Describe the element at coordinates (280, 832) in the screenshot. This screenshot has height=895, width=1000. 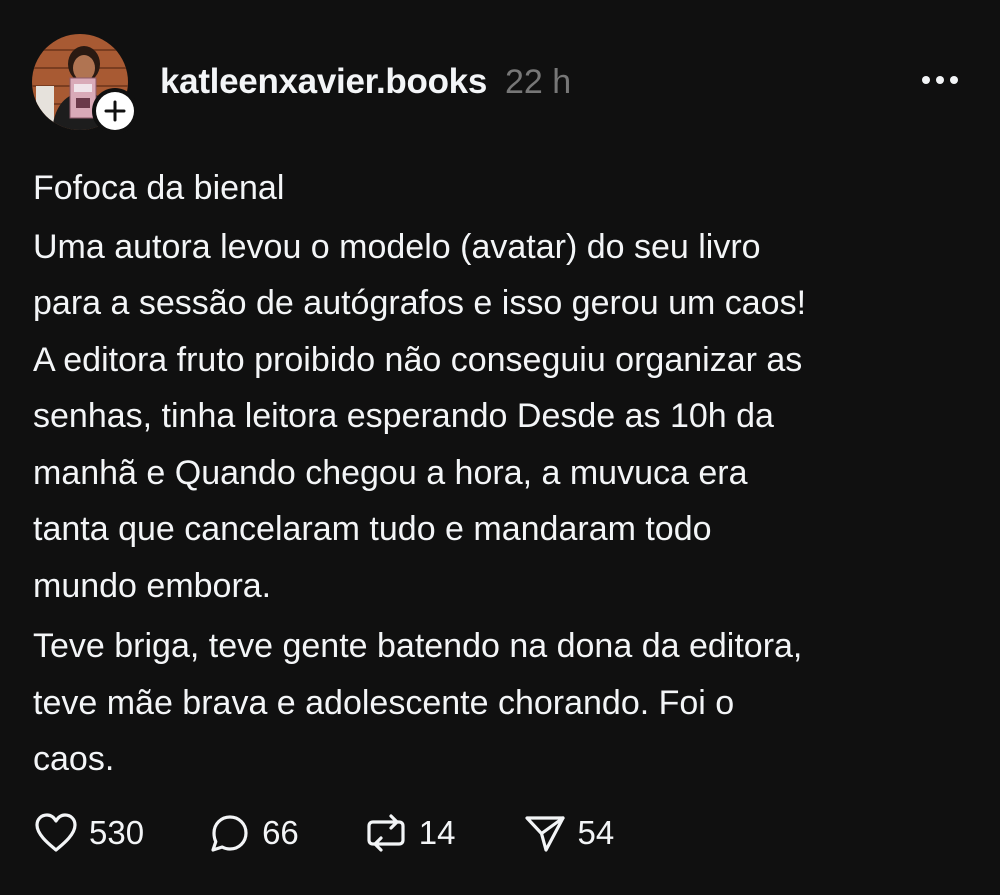
I see `reply-count: 66` at that location.